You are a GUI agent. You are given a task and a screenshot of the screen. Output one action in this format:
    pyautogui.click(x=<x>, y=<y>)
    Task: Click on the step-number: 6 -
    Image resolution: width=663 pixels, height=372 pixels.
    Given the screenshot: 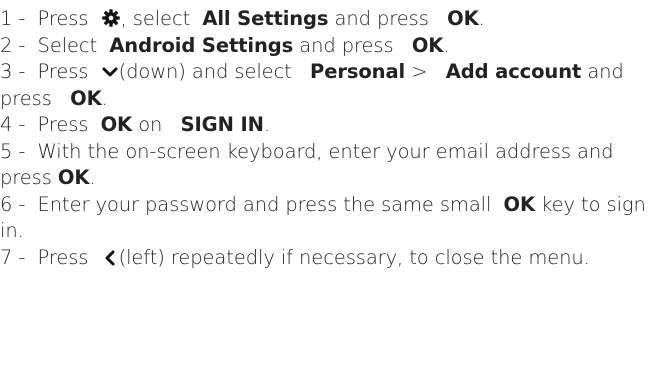 What is the action you would take?
    pyautogui.click(x=13, y=204)
    